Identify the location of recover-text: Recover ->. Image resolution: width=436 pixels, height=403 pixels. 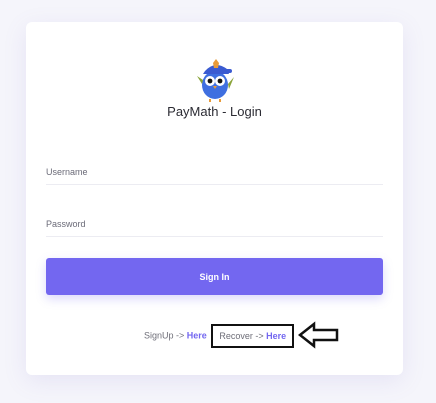
(241, 336).